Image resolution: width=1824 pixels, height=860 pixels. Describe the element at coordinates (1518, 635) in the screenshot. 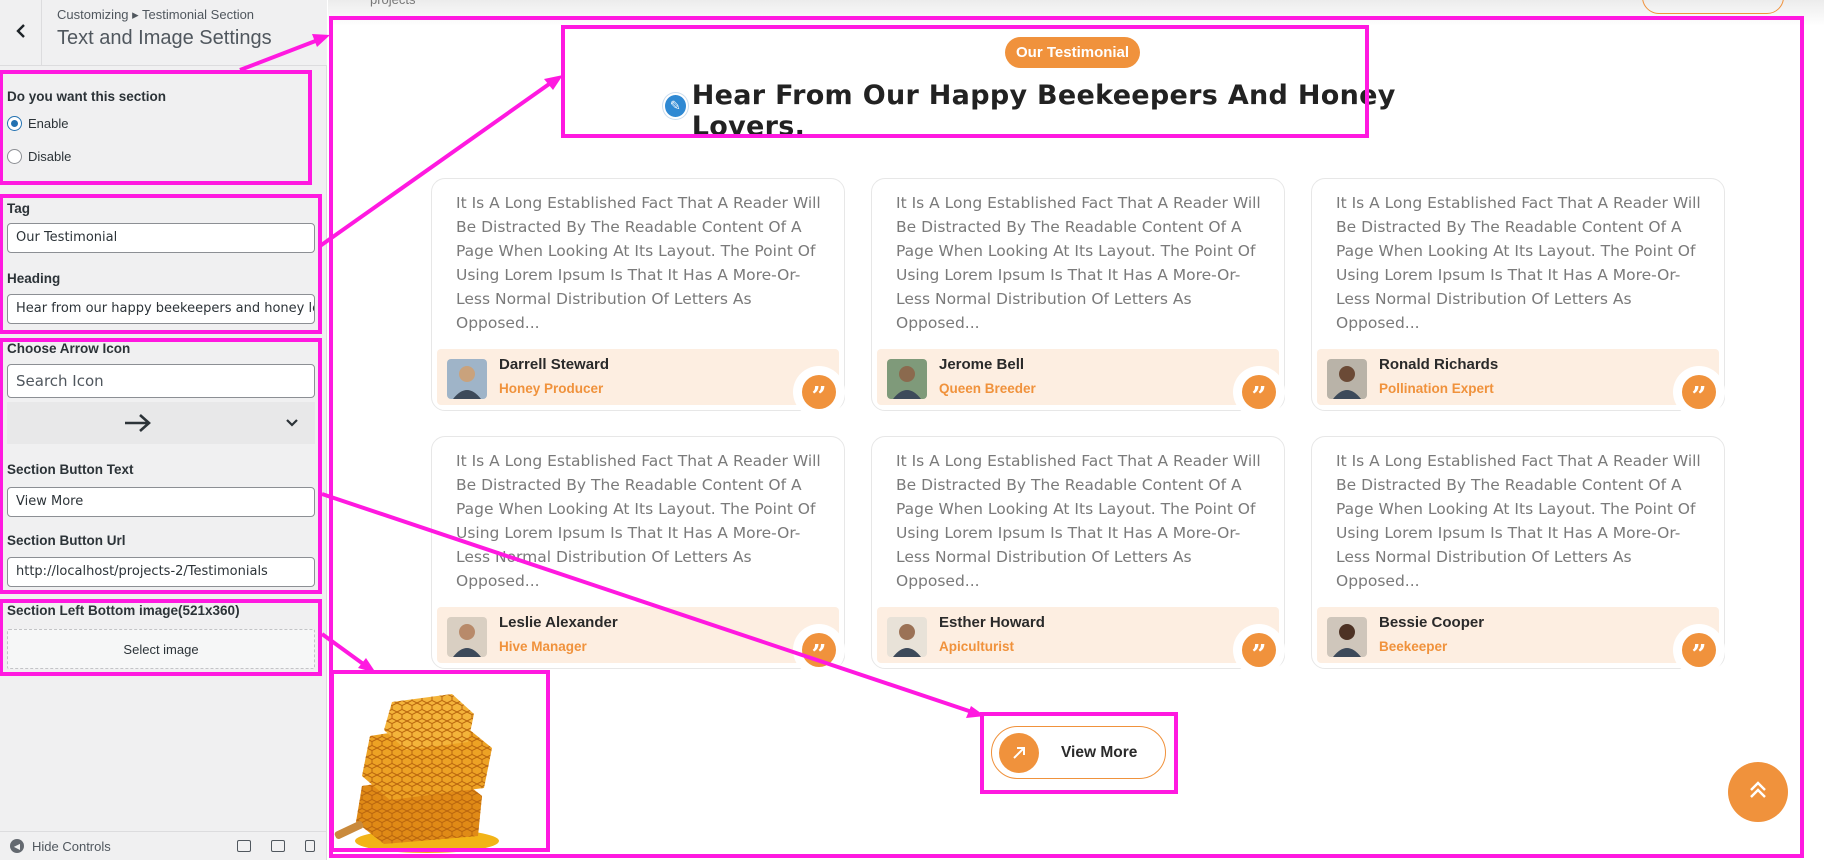

I see `testimonial-author: Bessie Cooper Beekeeper` at that location.